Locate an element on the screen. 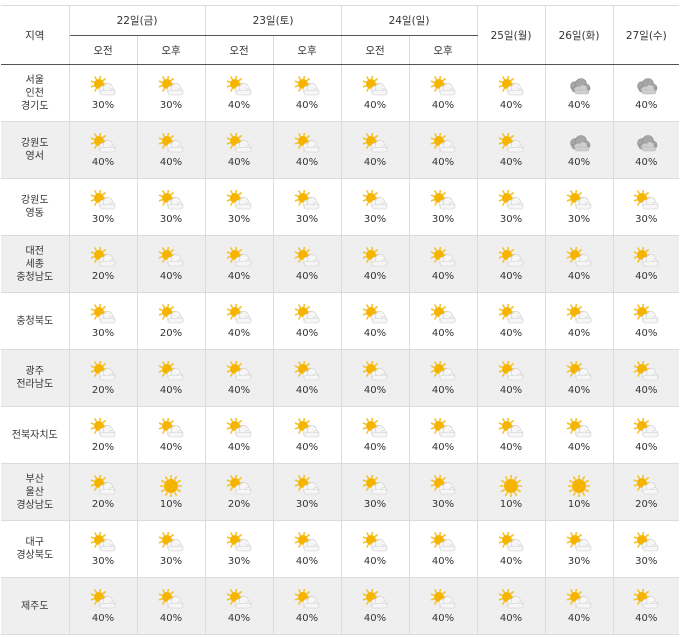 This screenshot has width=680, height=637. region-row: 전북자치도 20% 40% 40% 40% is located at coordinates (340, 435).